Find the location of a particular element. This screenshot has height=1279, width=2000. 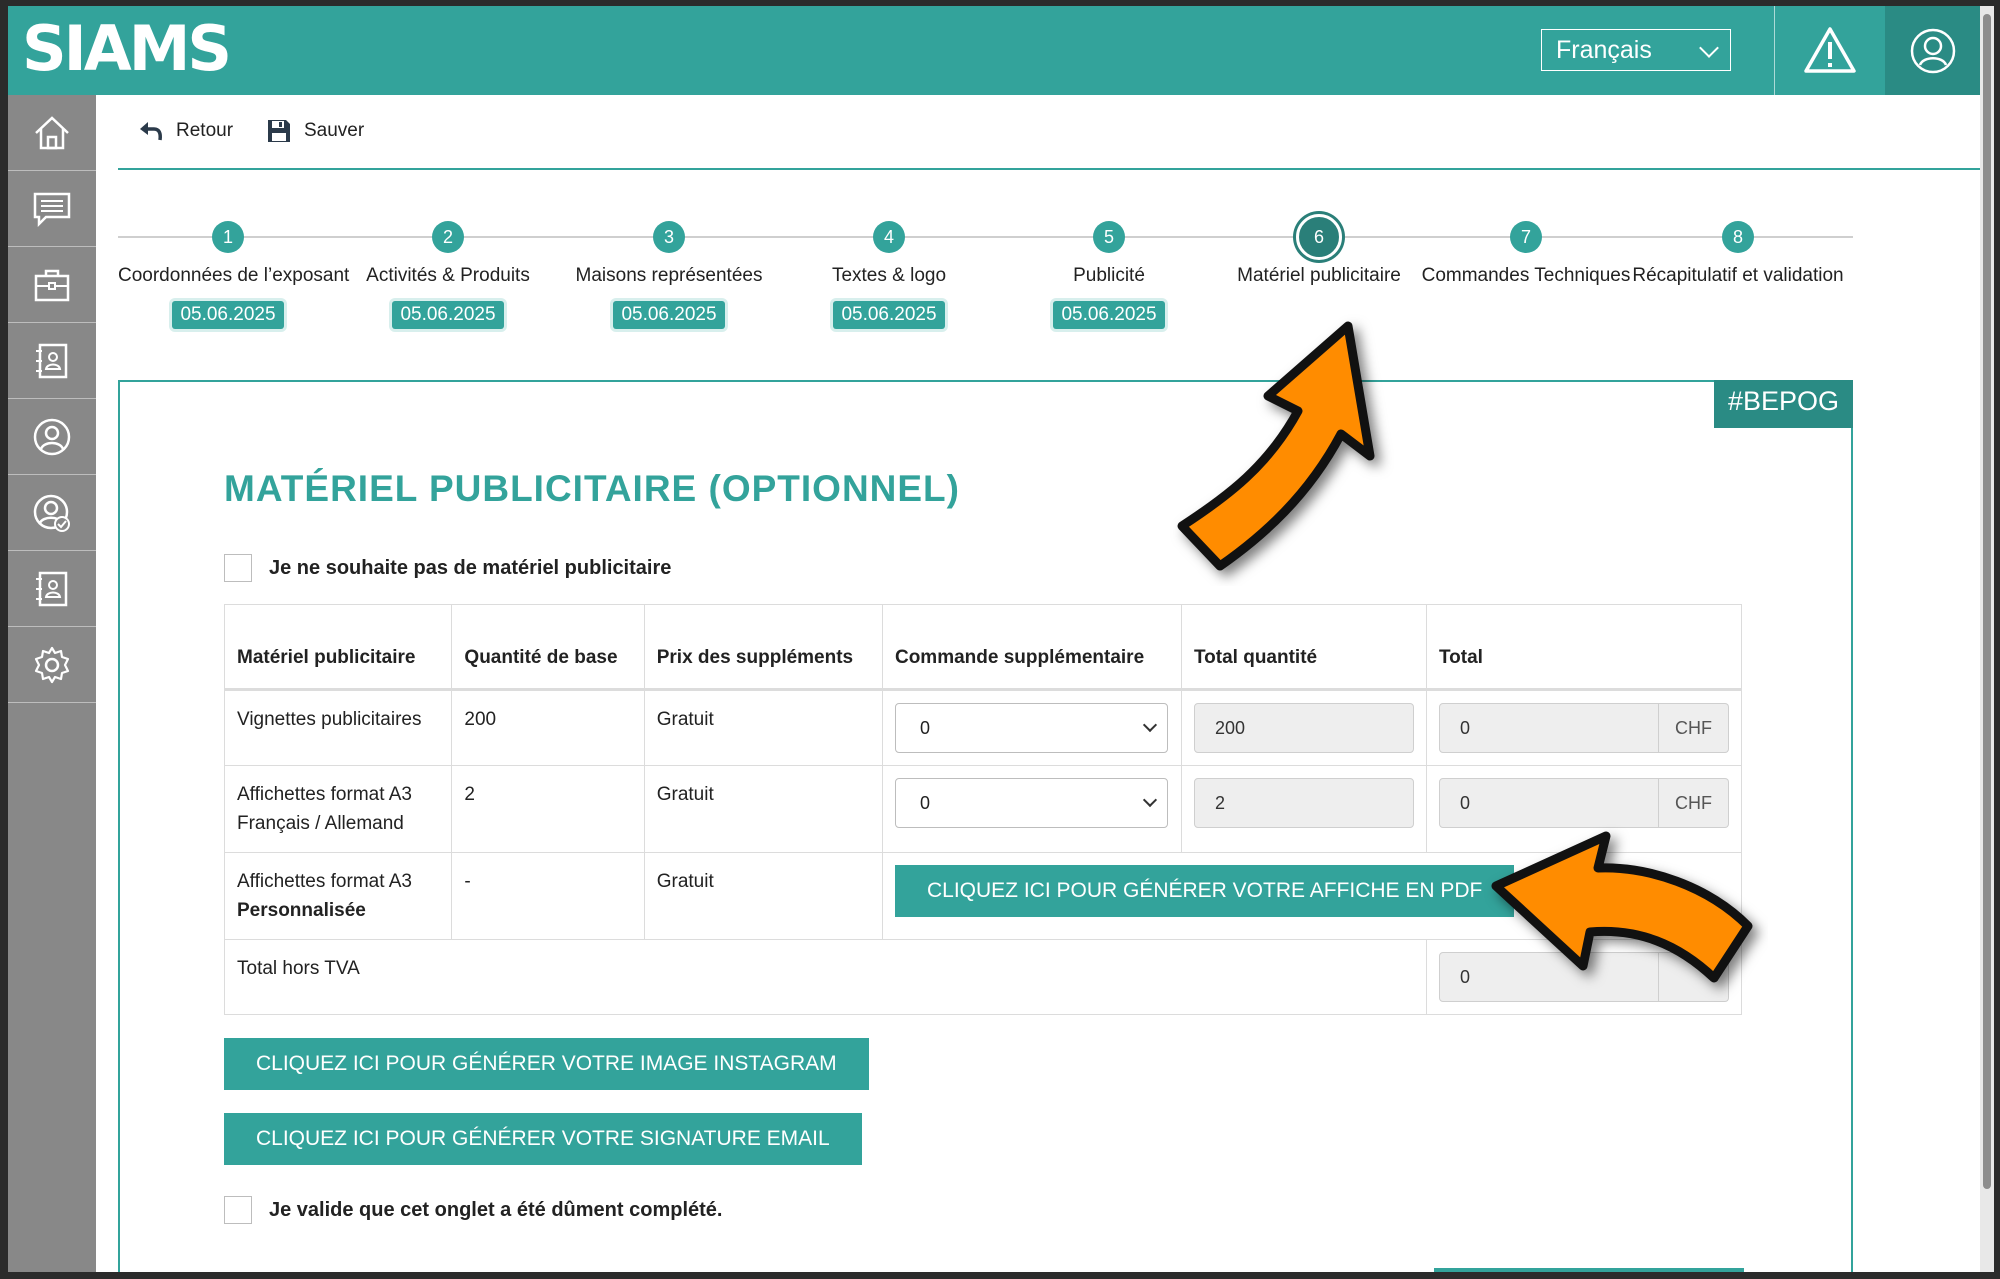

total-label: Total hors TVA is located at coordinates (825, 977).